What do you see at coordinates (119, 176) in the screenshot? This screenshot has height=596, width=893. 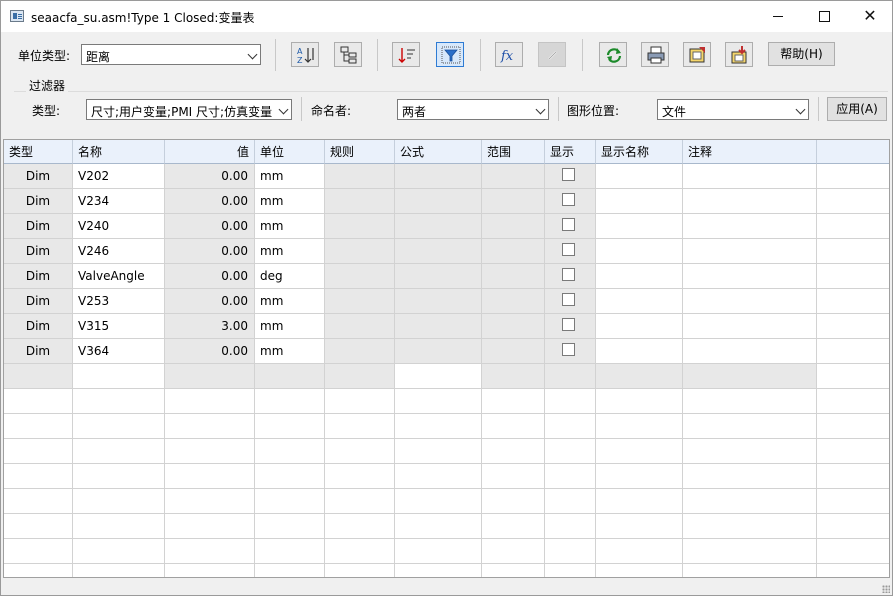 I see `table-cell: V202` at bounding box center [119, 176].